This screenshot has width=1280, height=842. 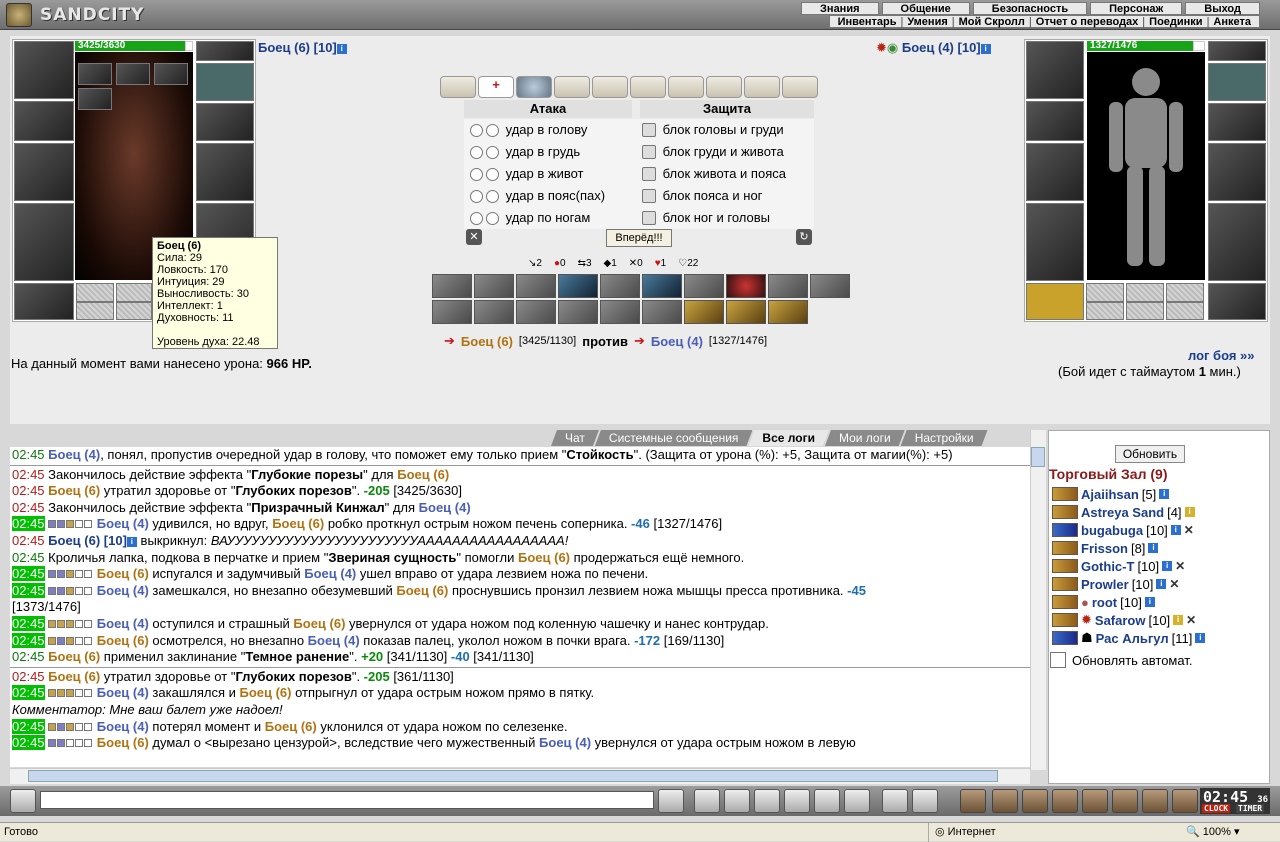 I want to click on user-row: Ajaiihsan [5] i, so click(x=1111, y=494).